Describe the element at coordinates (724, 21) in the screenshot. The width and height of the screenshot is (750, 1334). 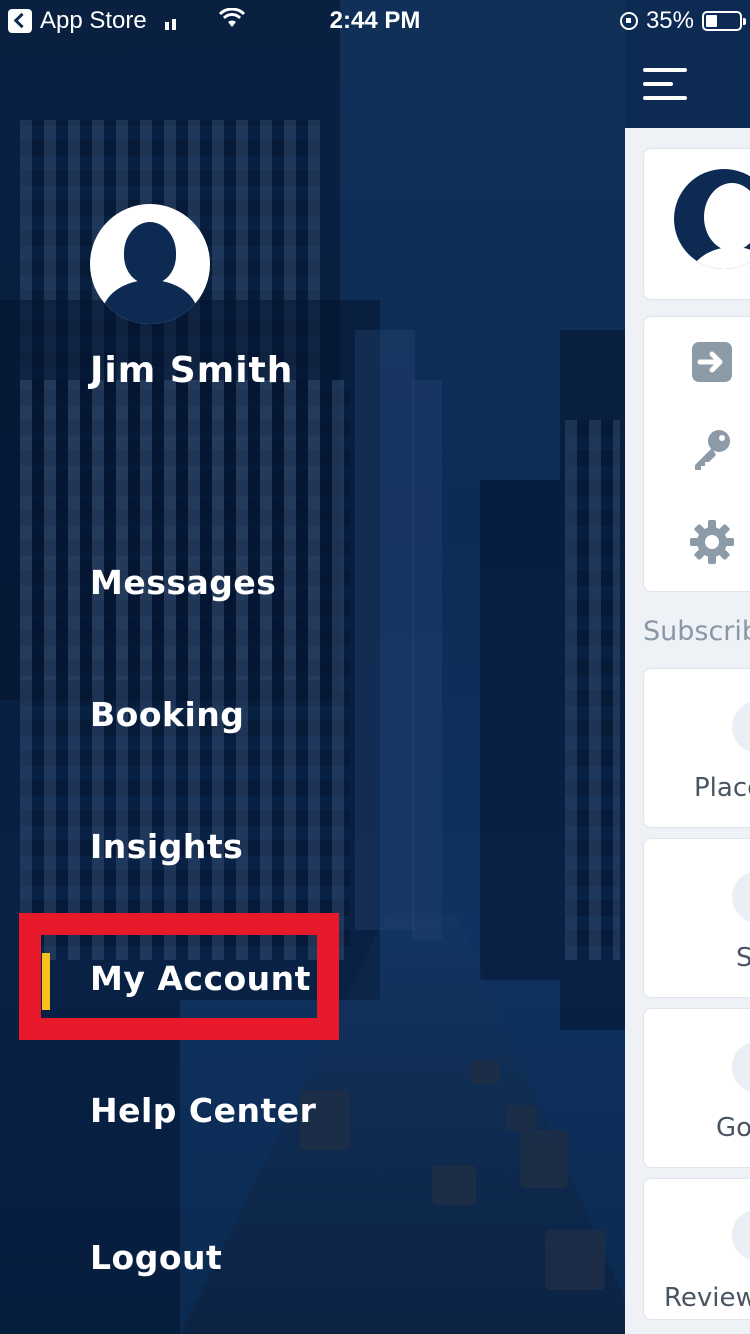
I see `battery-icon` at that location.